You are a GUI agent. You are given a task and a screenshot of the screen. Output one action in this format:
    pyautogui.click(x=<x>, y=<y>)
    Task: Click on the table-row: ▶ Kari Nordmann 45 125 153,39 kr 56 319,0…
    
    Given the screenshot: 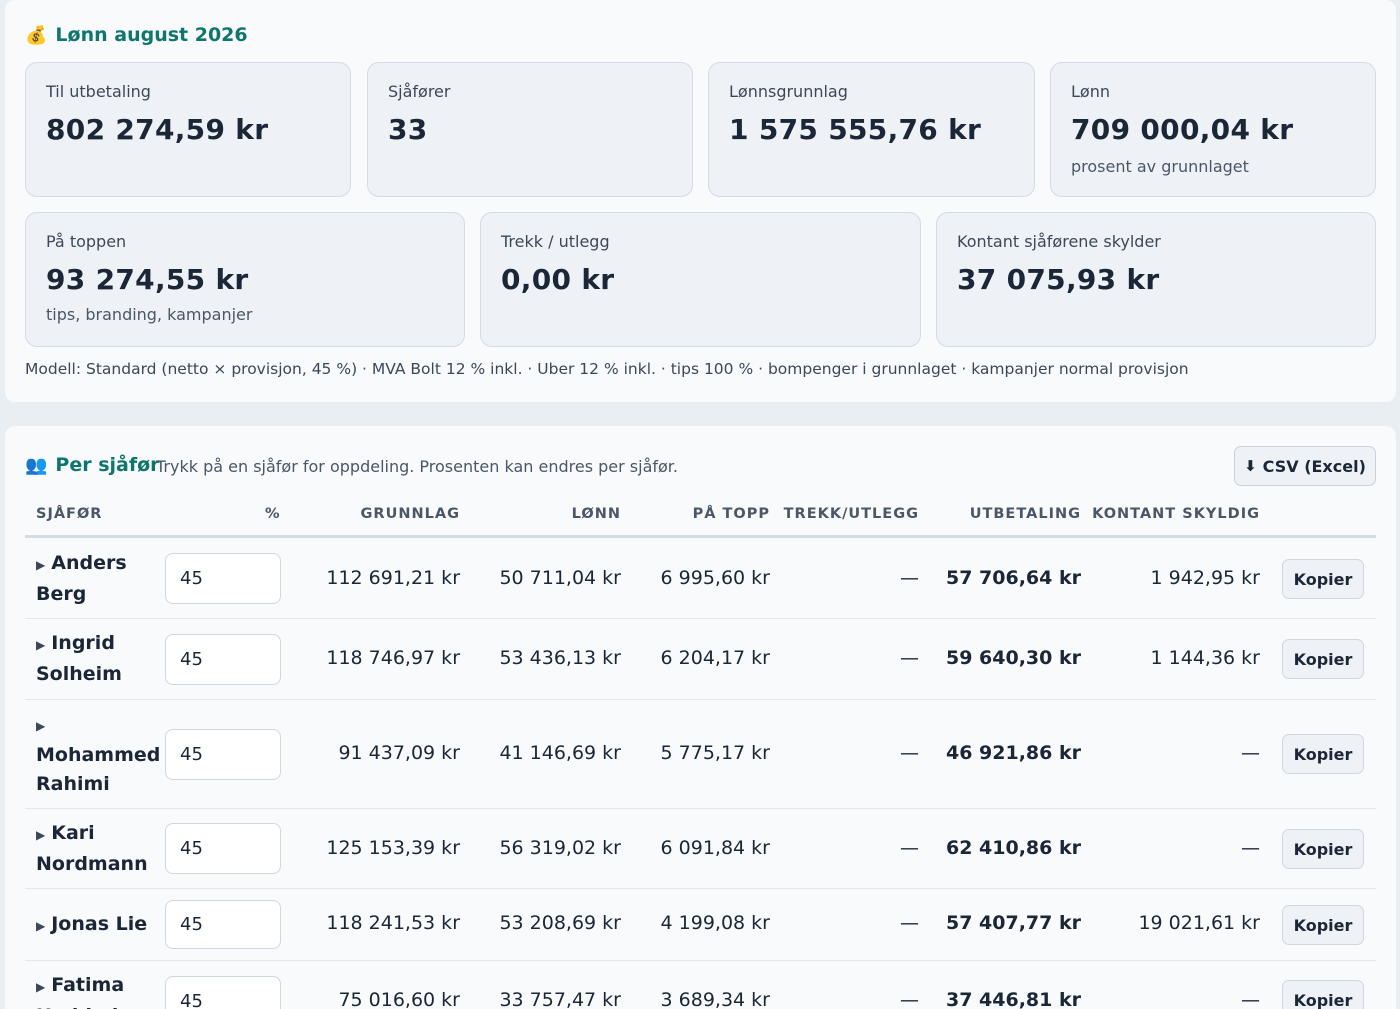 What is the action you would take?
    pyautogui.click(x=700, y=849)
    